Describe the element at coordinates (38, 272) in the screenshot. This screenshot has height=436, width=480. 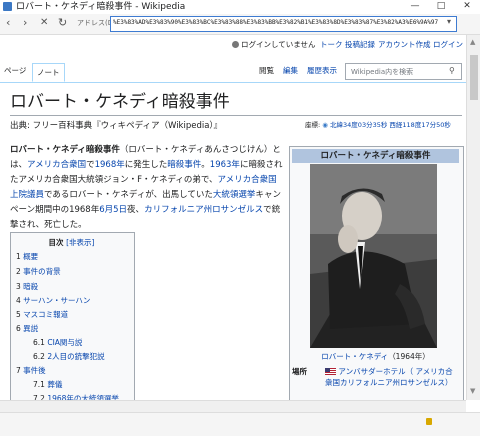
I see `toc-item: 2 事件の背景` at that location.